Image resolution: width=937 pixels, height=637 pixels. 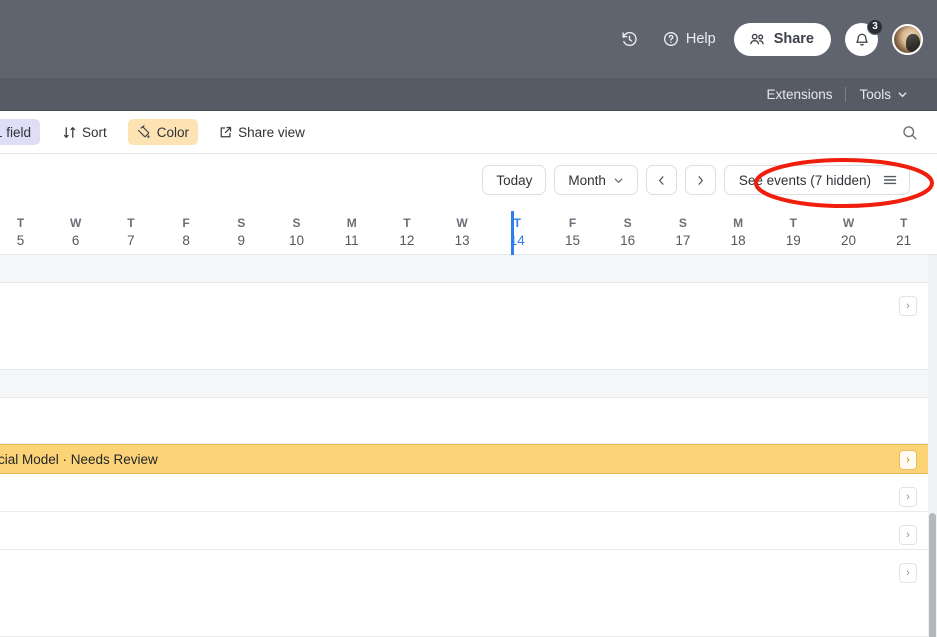 What do you see at coordinates (904, 223) in the screenshot?
I see `day-of-week-label: T` at bounding box center [904, 223].